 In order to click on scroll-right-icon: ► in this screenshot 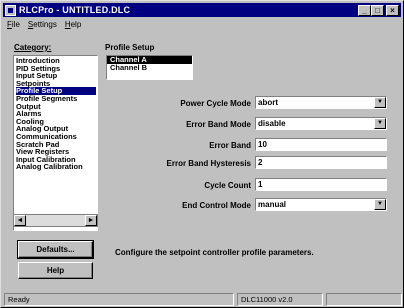, I will do `click(91, 220)`.